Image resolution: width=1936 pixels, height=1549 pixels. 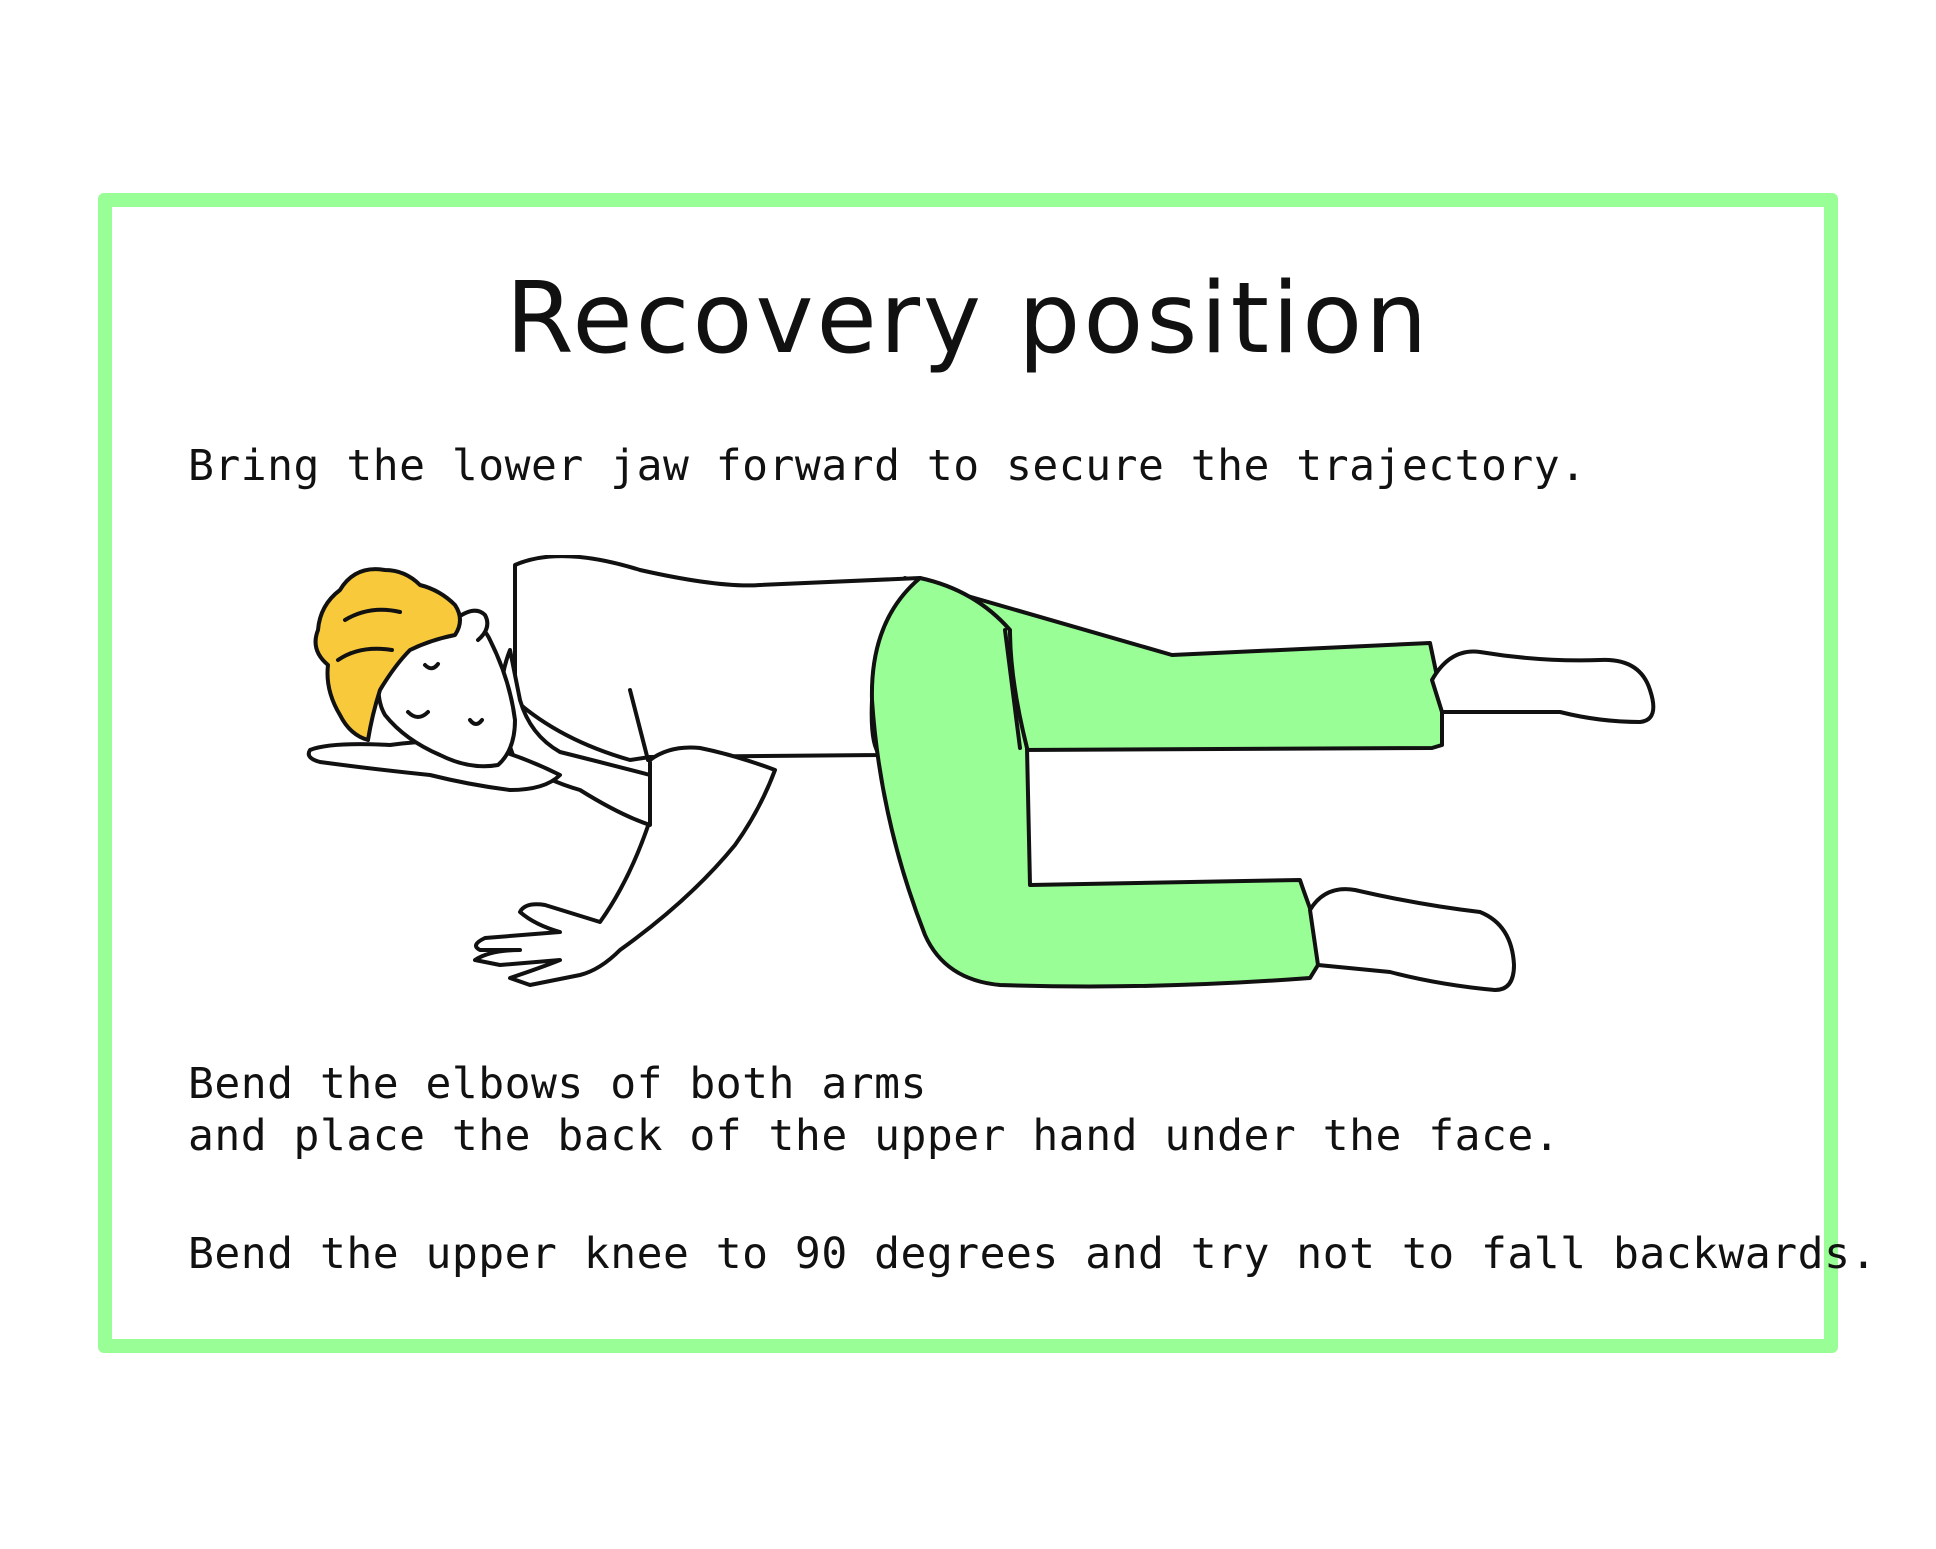 I want to click on page-title: Recovery position, so click(x=968, y=319).